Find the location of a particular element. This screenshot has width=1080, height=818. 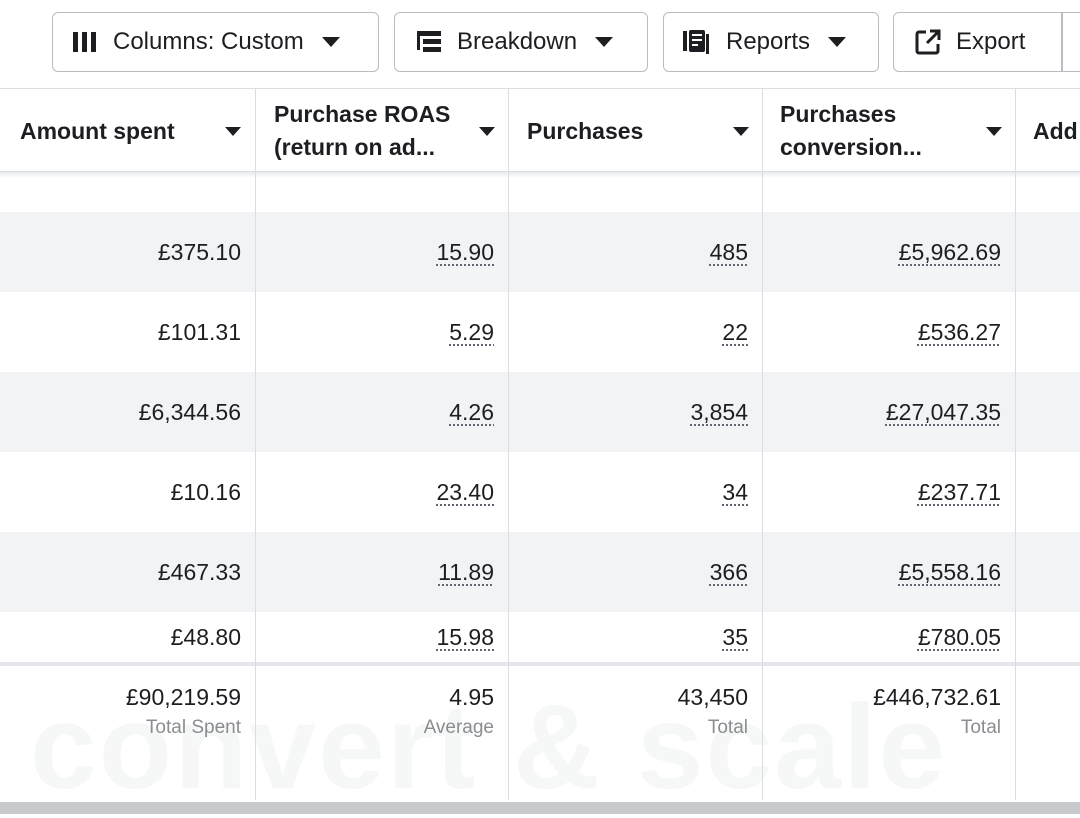

header-add: Add is located at coordinates (1046, 131).